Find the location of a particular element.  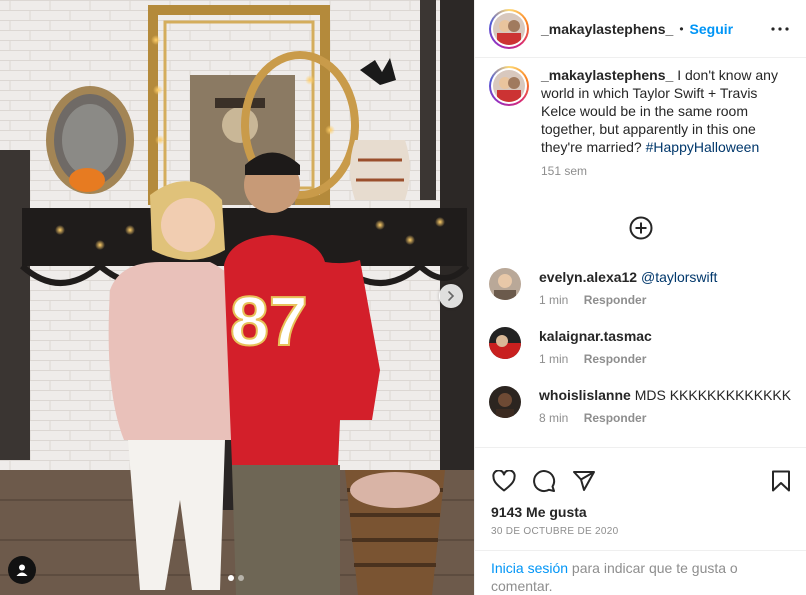

comment-username: whoislislanne is located at coordinates (585, 395).